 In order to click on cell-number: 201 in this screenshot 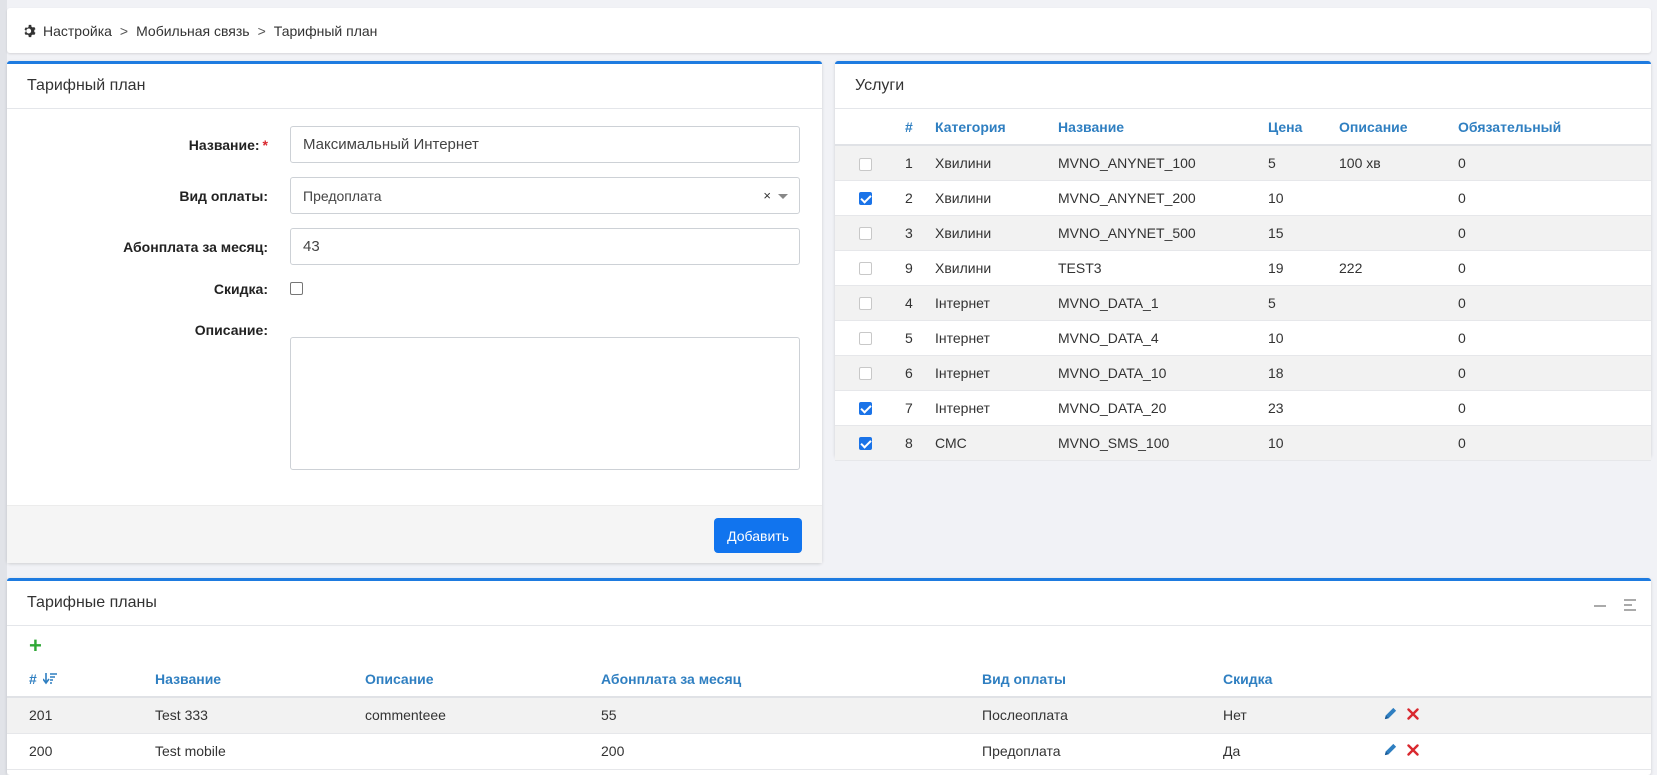, I will do `click(81, 715)`.